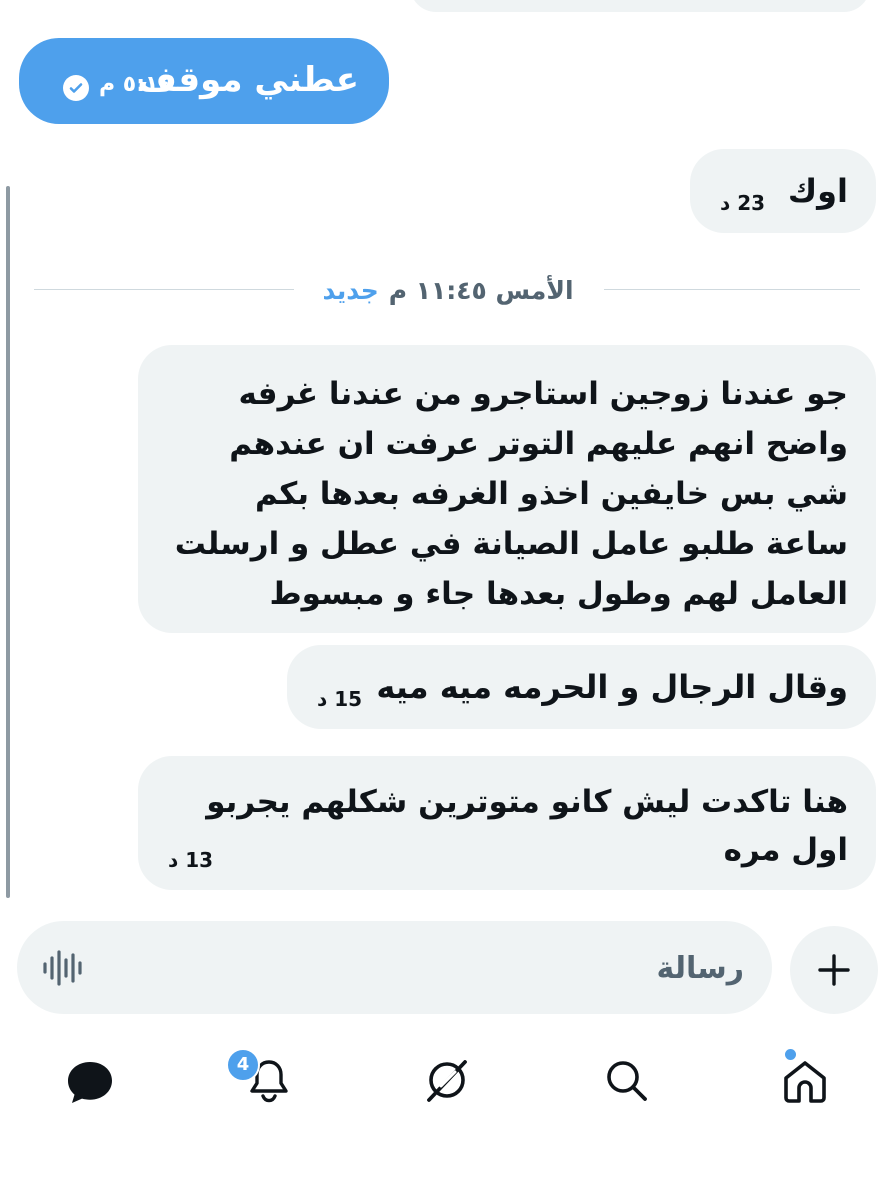 The height and width of the screenshot is (1200, 895). I want to click on search-icon, so click(627, 1081).